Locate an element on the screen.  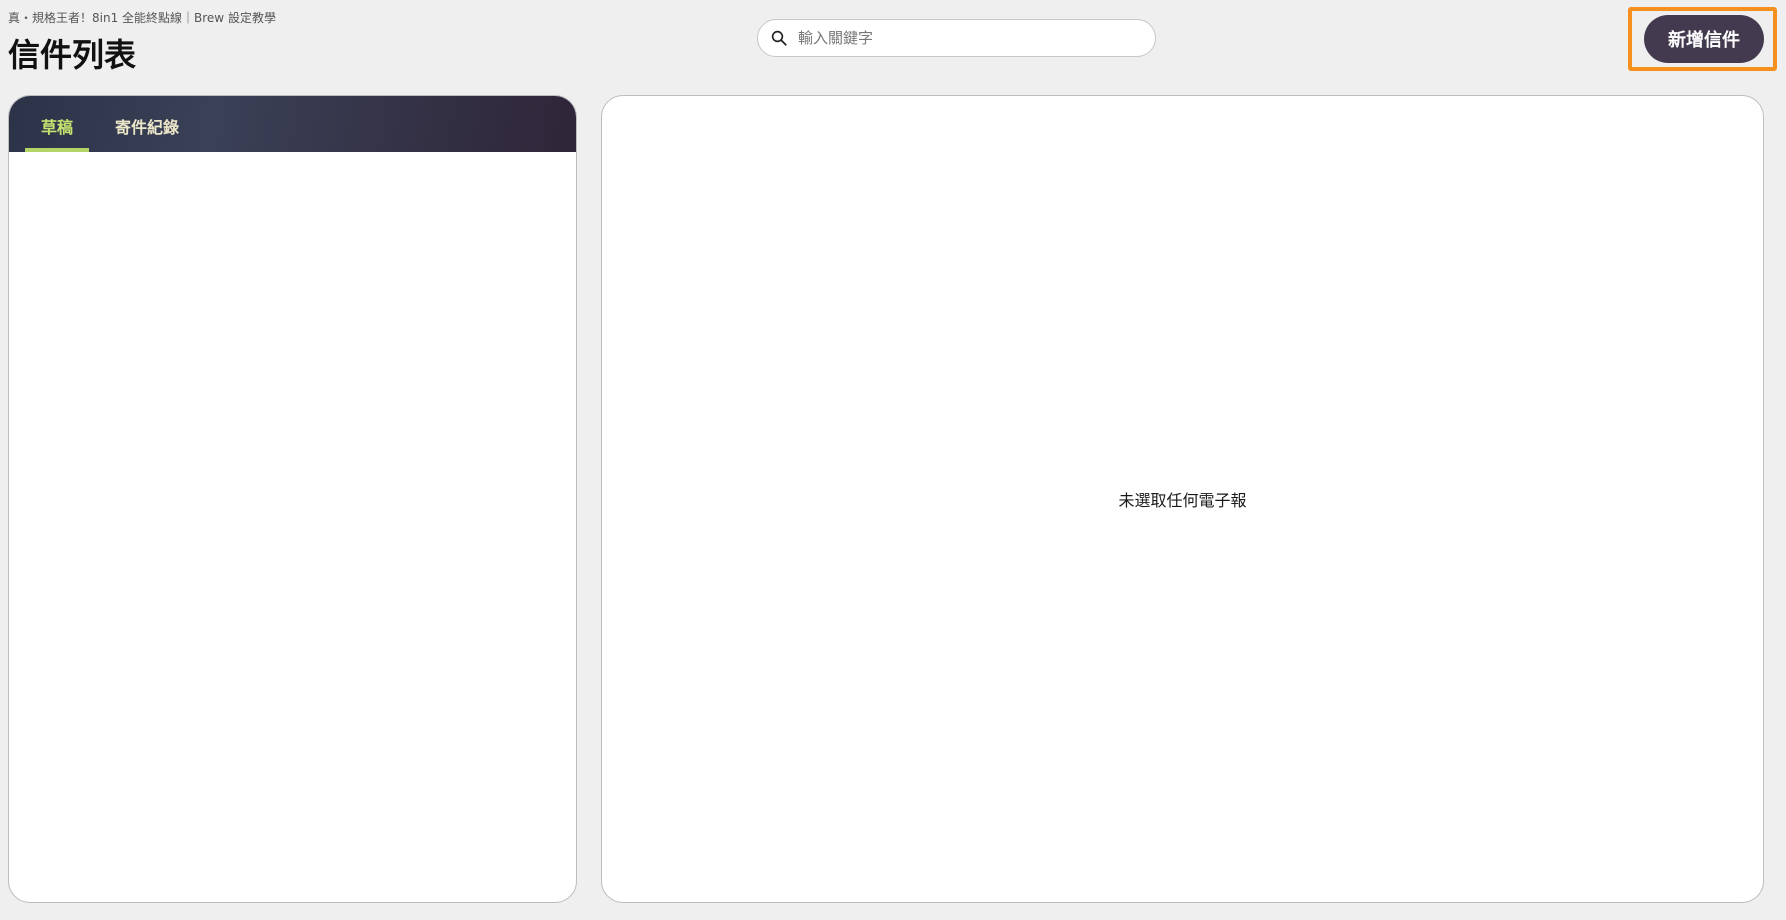
new-mail-button: 新增信件 is located at coordinates (1704, 39).